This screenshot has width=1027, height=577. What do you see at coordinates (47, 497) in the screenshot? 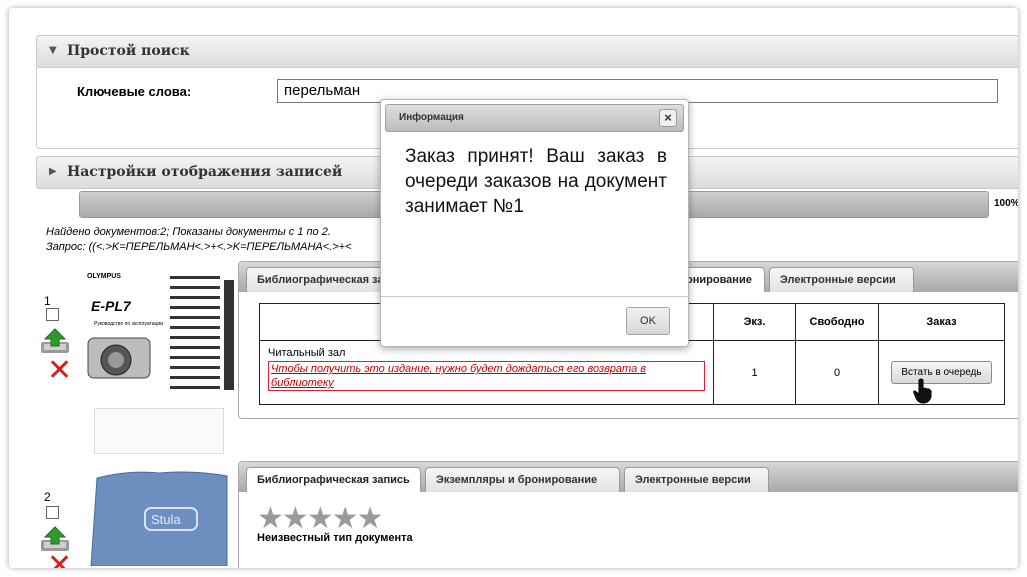
I see `record-number: 2` at bounding box center [47, 497].